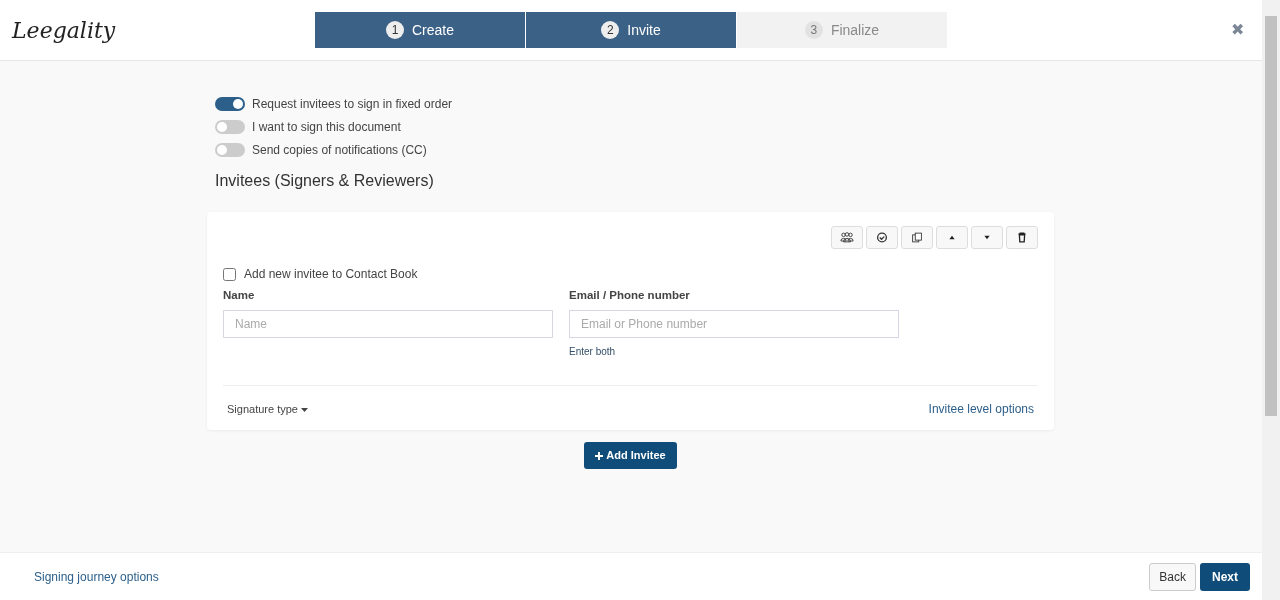  I want to click on logo: Leegality, so click(64, 30).